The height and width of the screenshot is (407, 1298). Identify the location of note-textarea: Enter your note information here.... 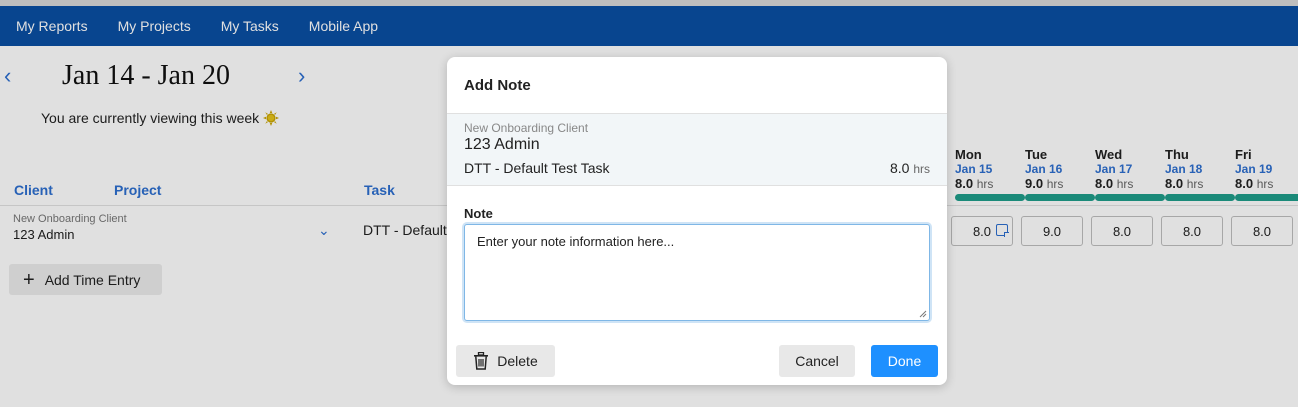
(697, 272).